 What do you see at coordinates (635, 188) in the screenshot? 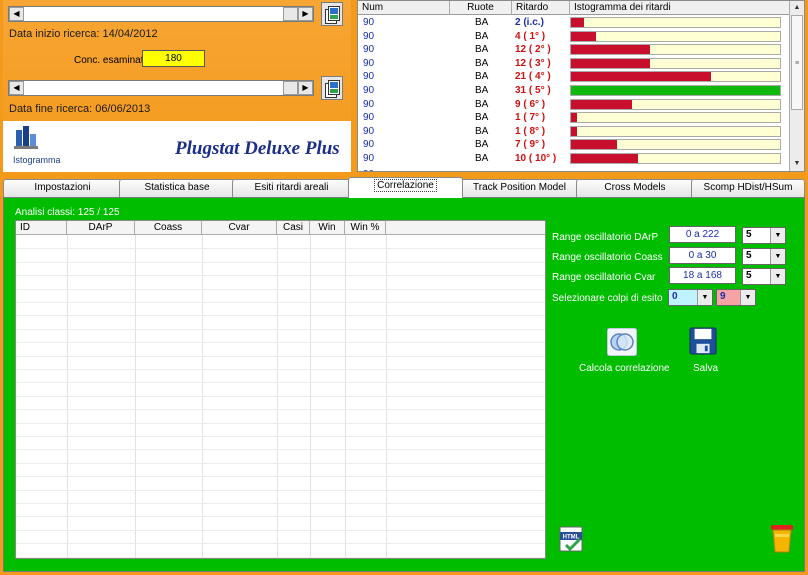
I see `tab-cross-models: Cross Models` at bounding box center [635, 188].